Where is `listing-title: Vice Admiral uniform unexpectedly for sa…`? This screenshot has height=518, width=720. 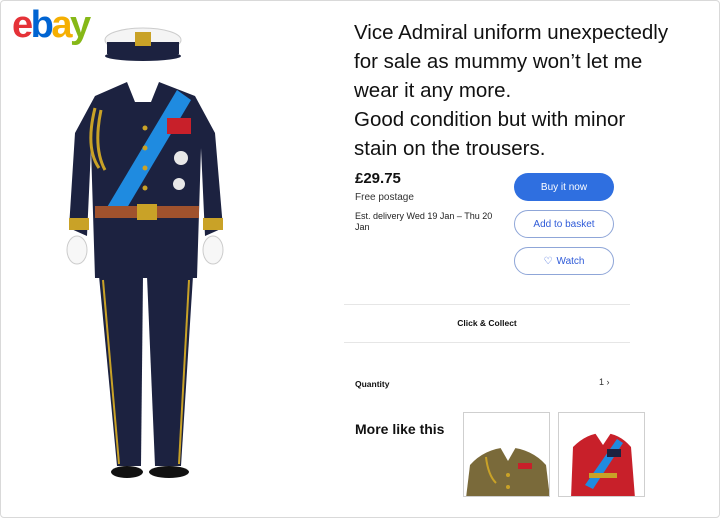
listing-title: Vice Admiral uniform unexpectedly for sa… is located at coordinates (534, 90).